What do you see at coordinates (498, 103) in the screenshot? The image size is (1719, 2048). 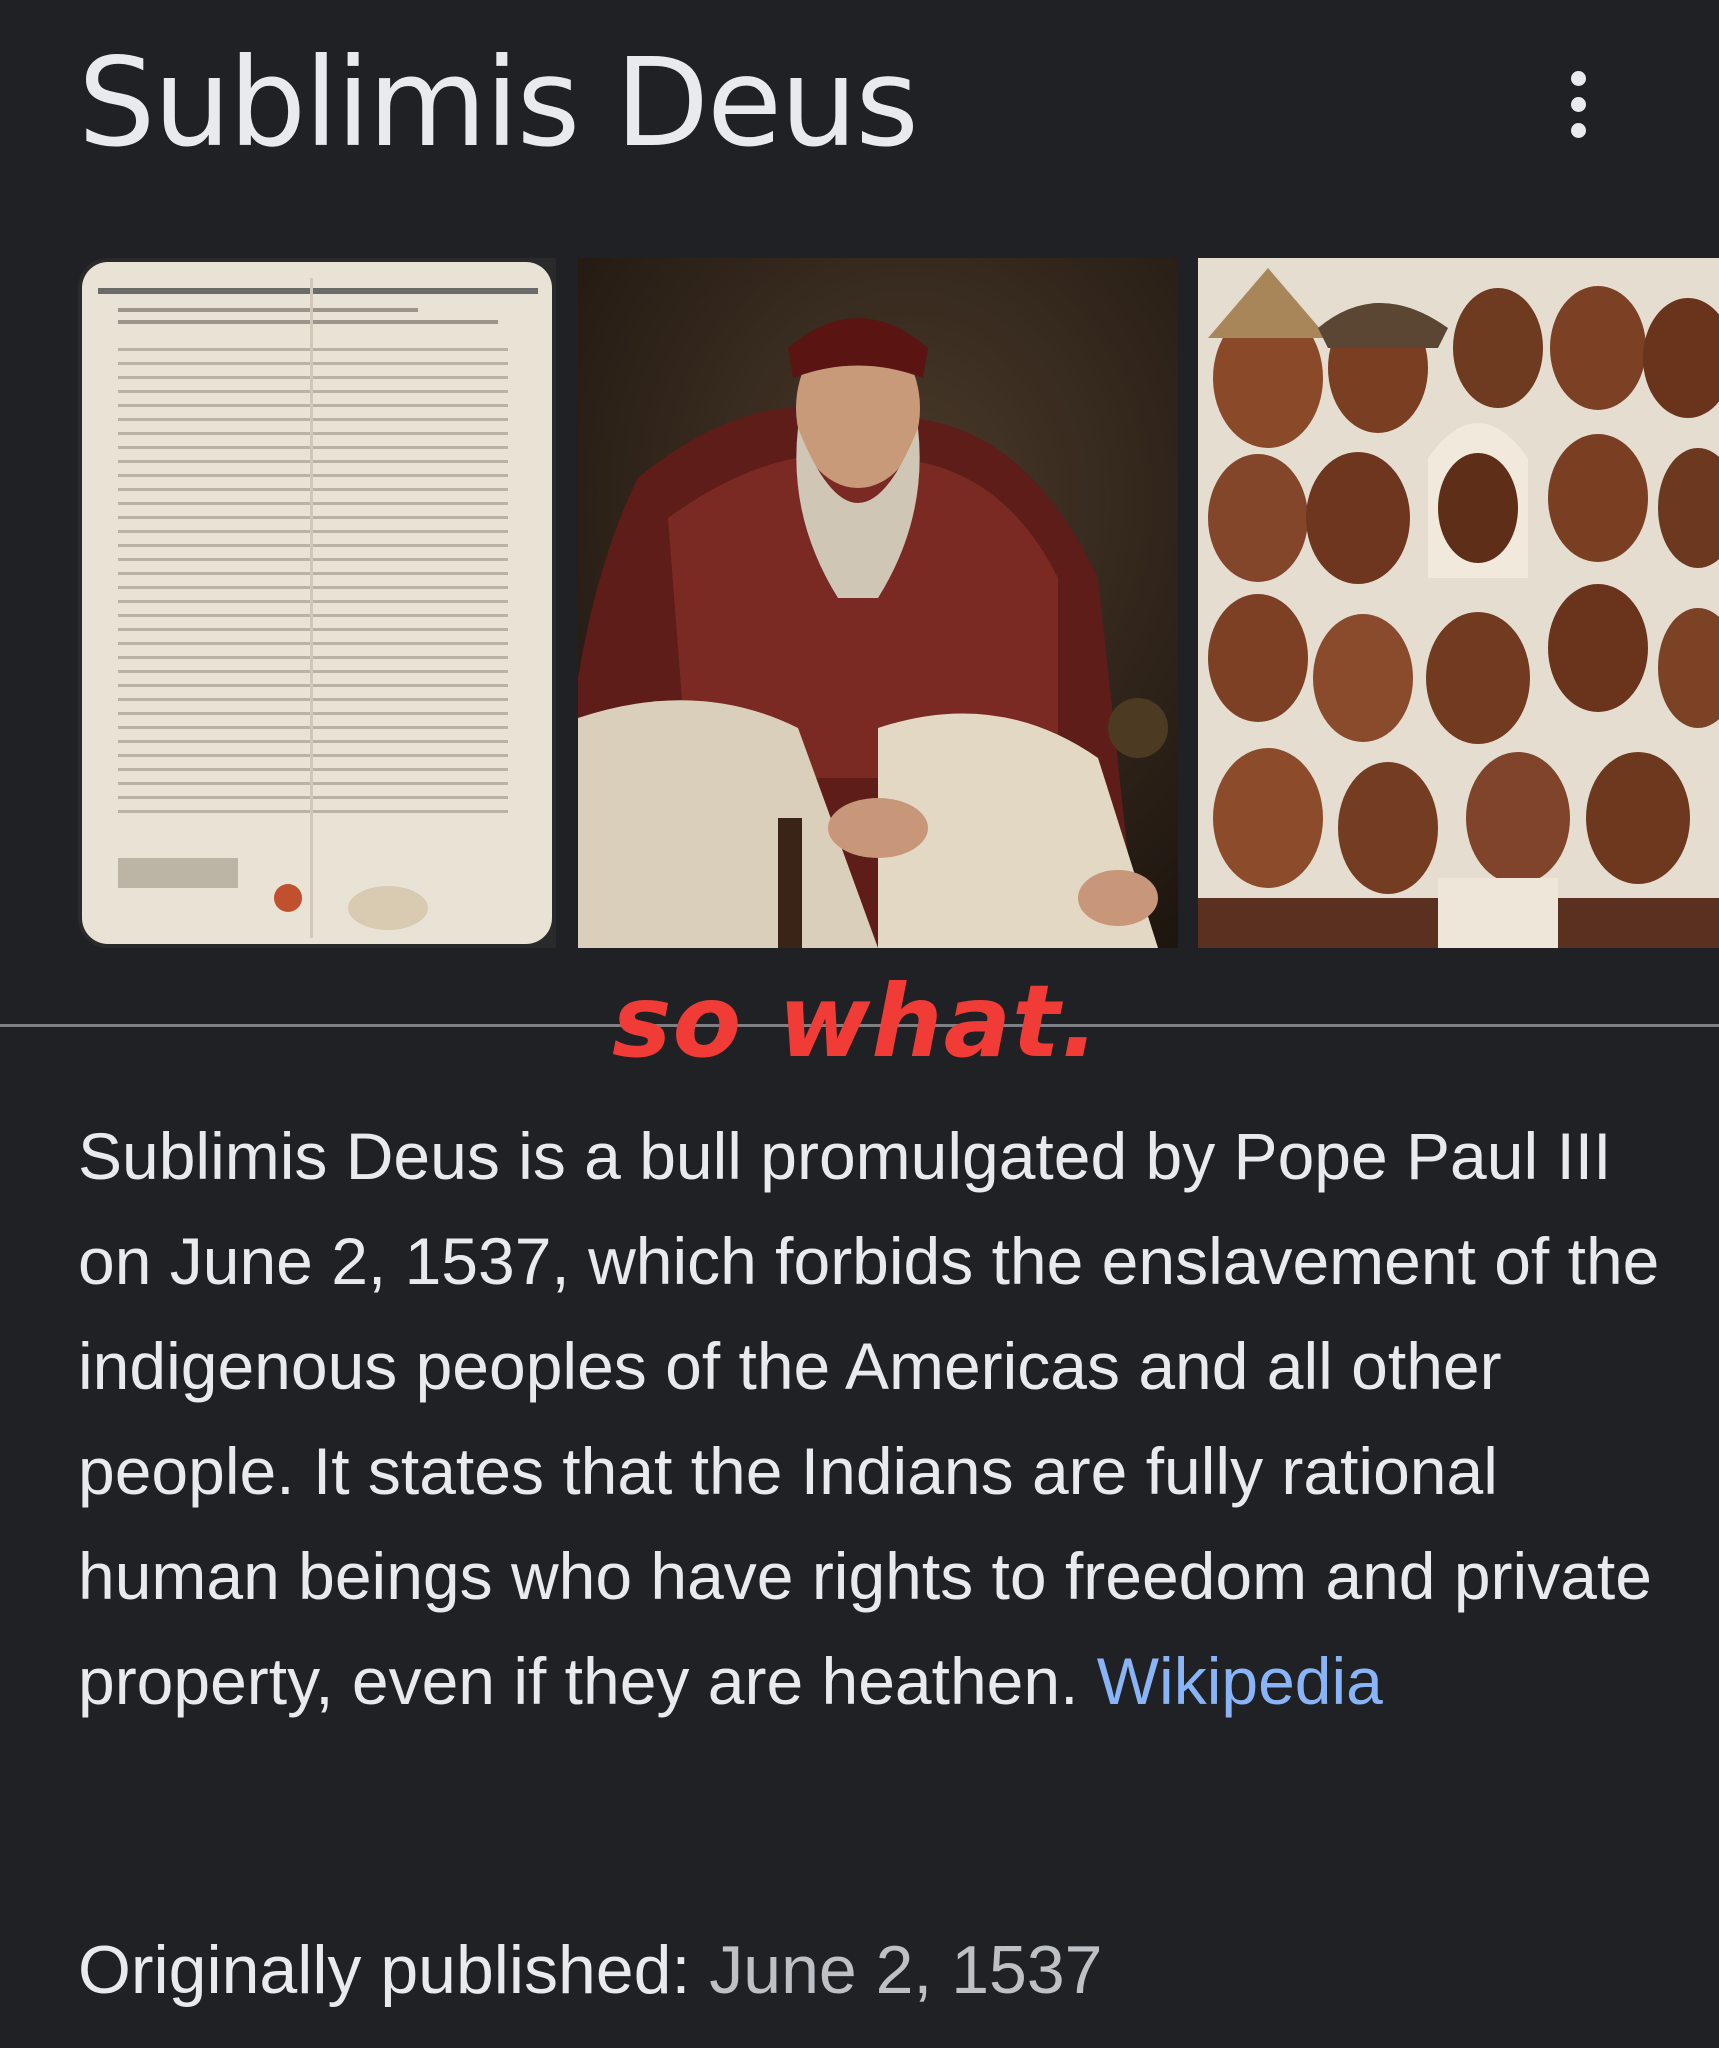 I see `panel-title: Sublimis Deus` at bounding box center [498, 103].